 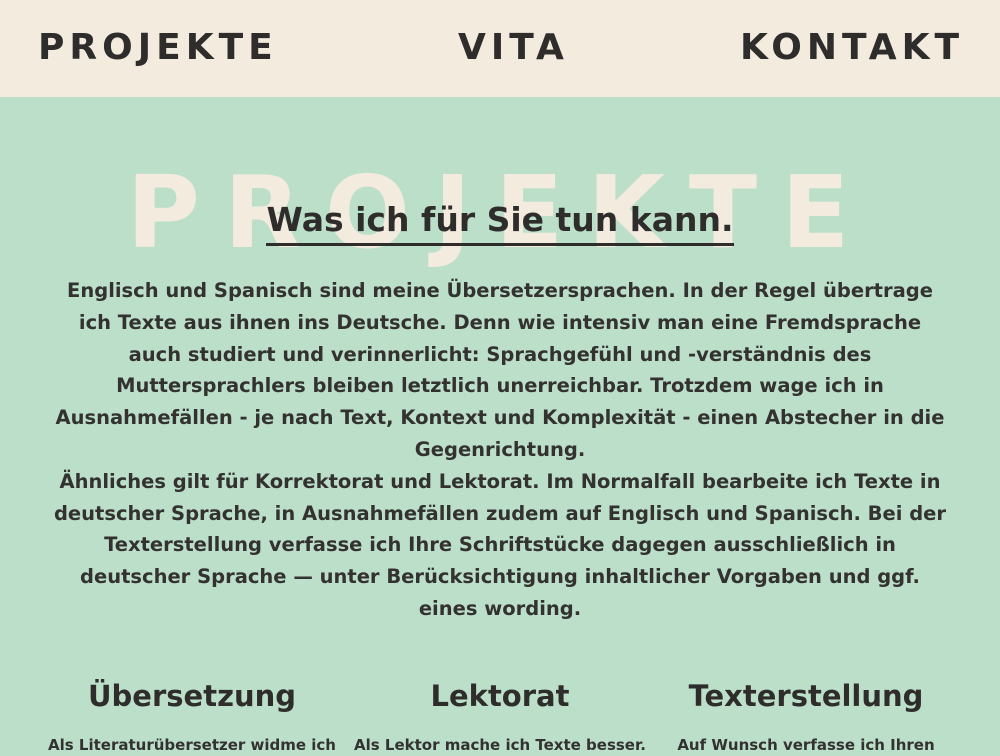 I want to click on service-text-texterstellung: Auf Wunsch verfasse ich Ihren, so click(x=806, y=745).